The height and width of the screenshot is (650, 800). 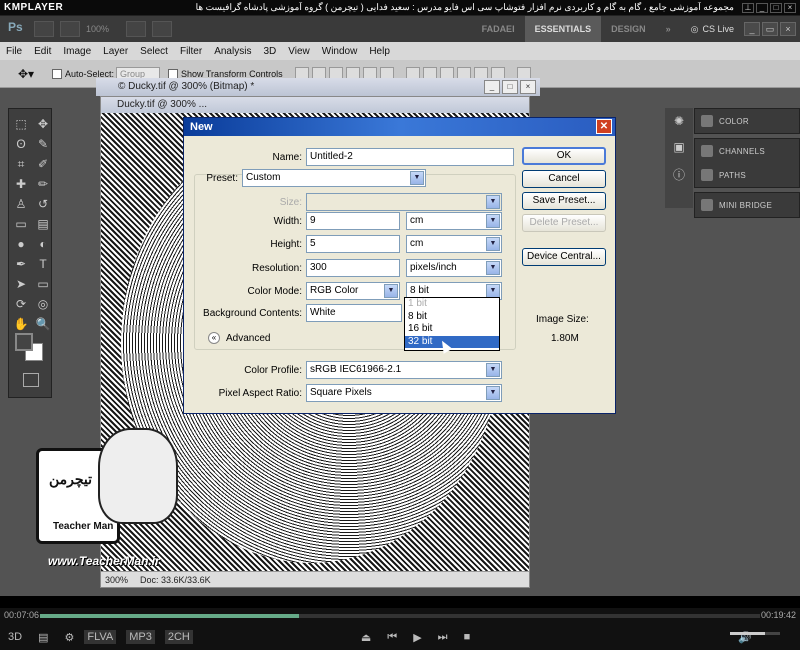 I want to click on width-field: 9, so click(x=353, y=221).